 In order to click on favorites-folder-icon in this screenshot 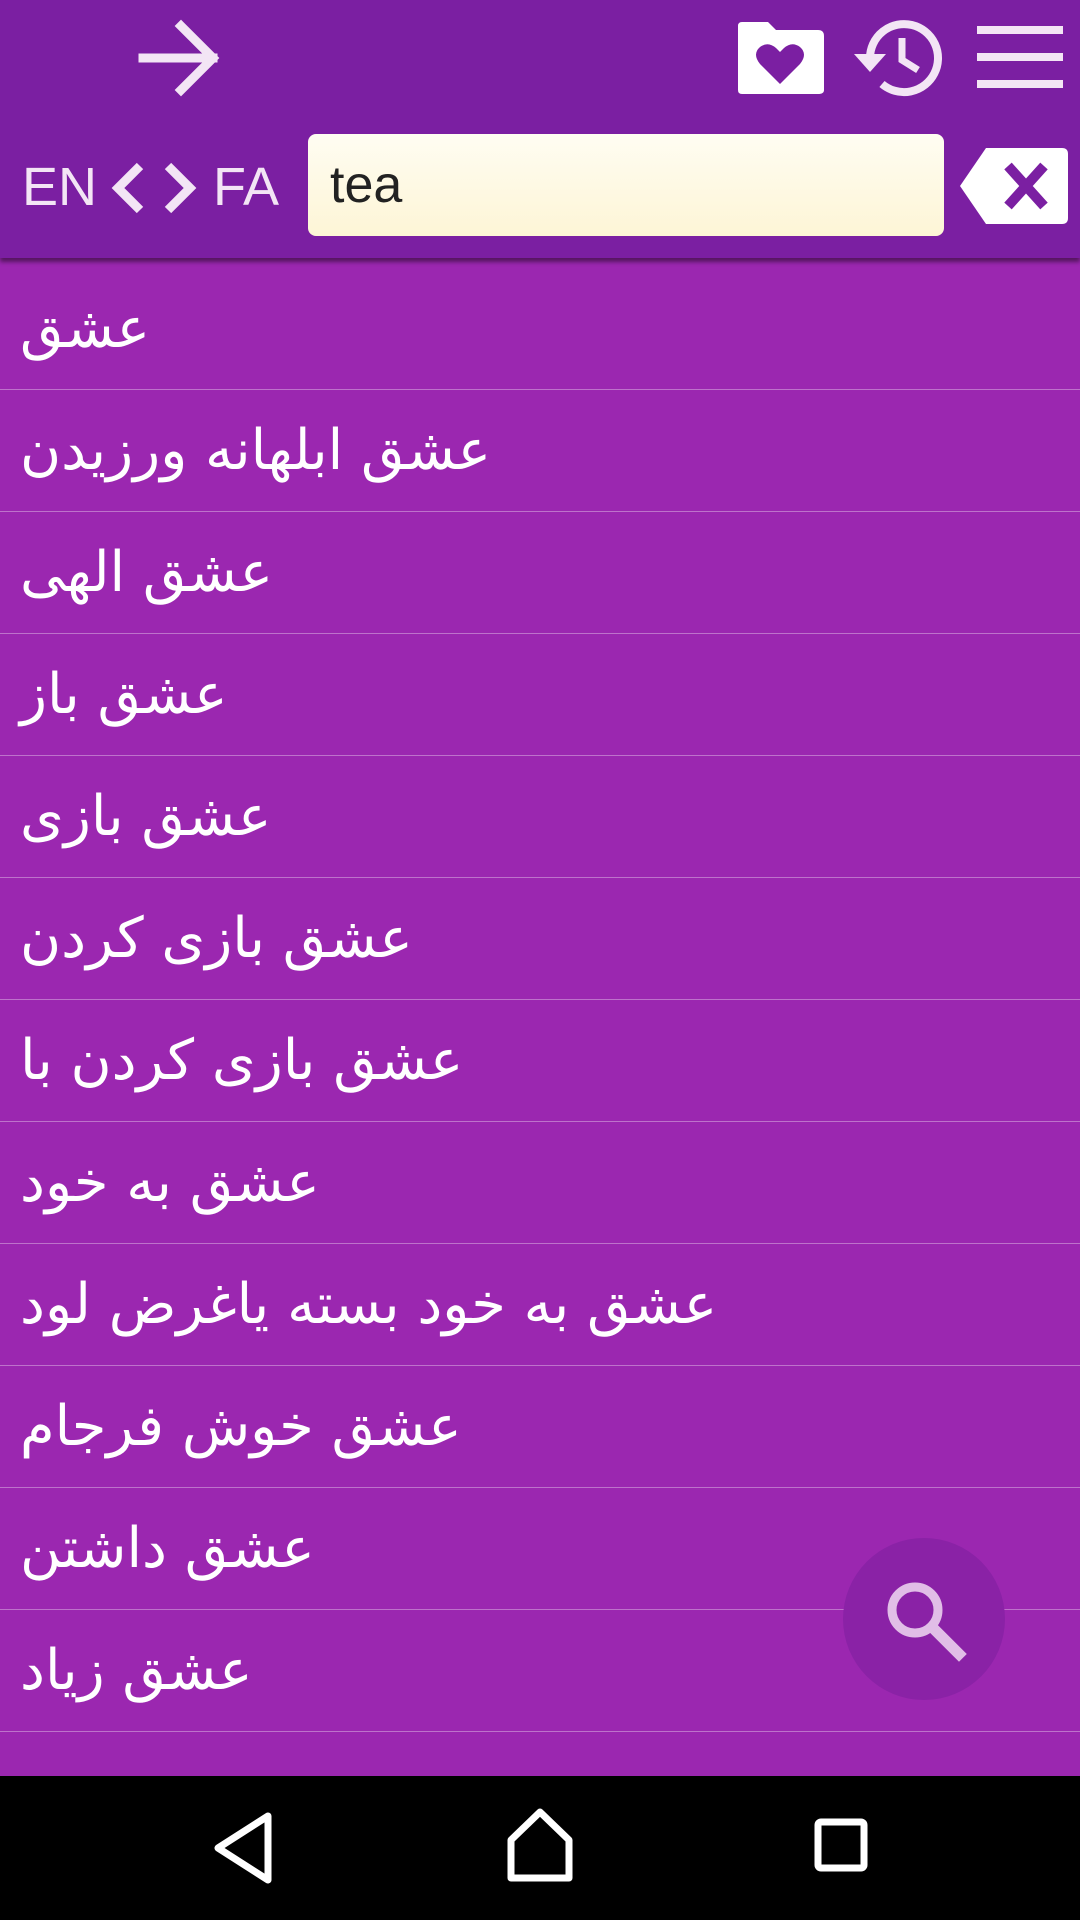, I will do `click(780, 58)`.